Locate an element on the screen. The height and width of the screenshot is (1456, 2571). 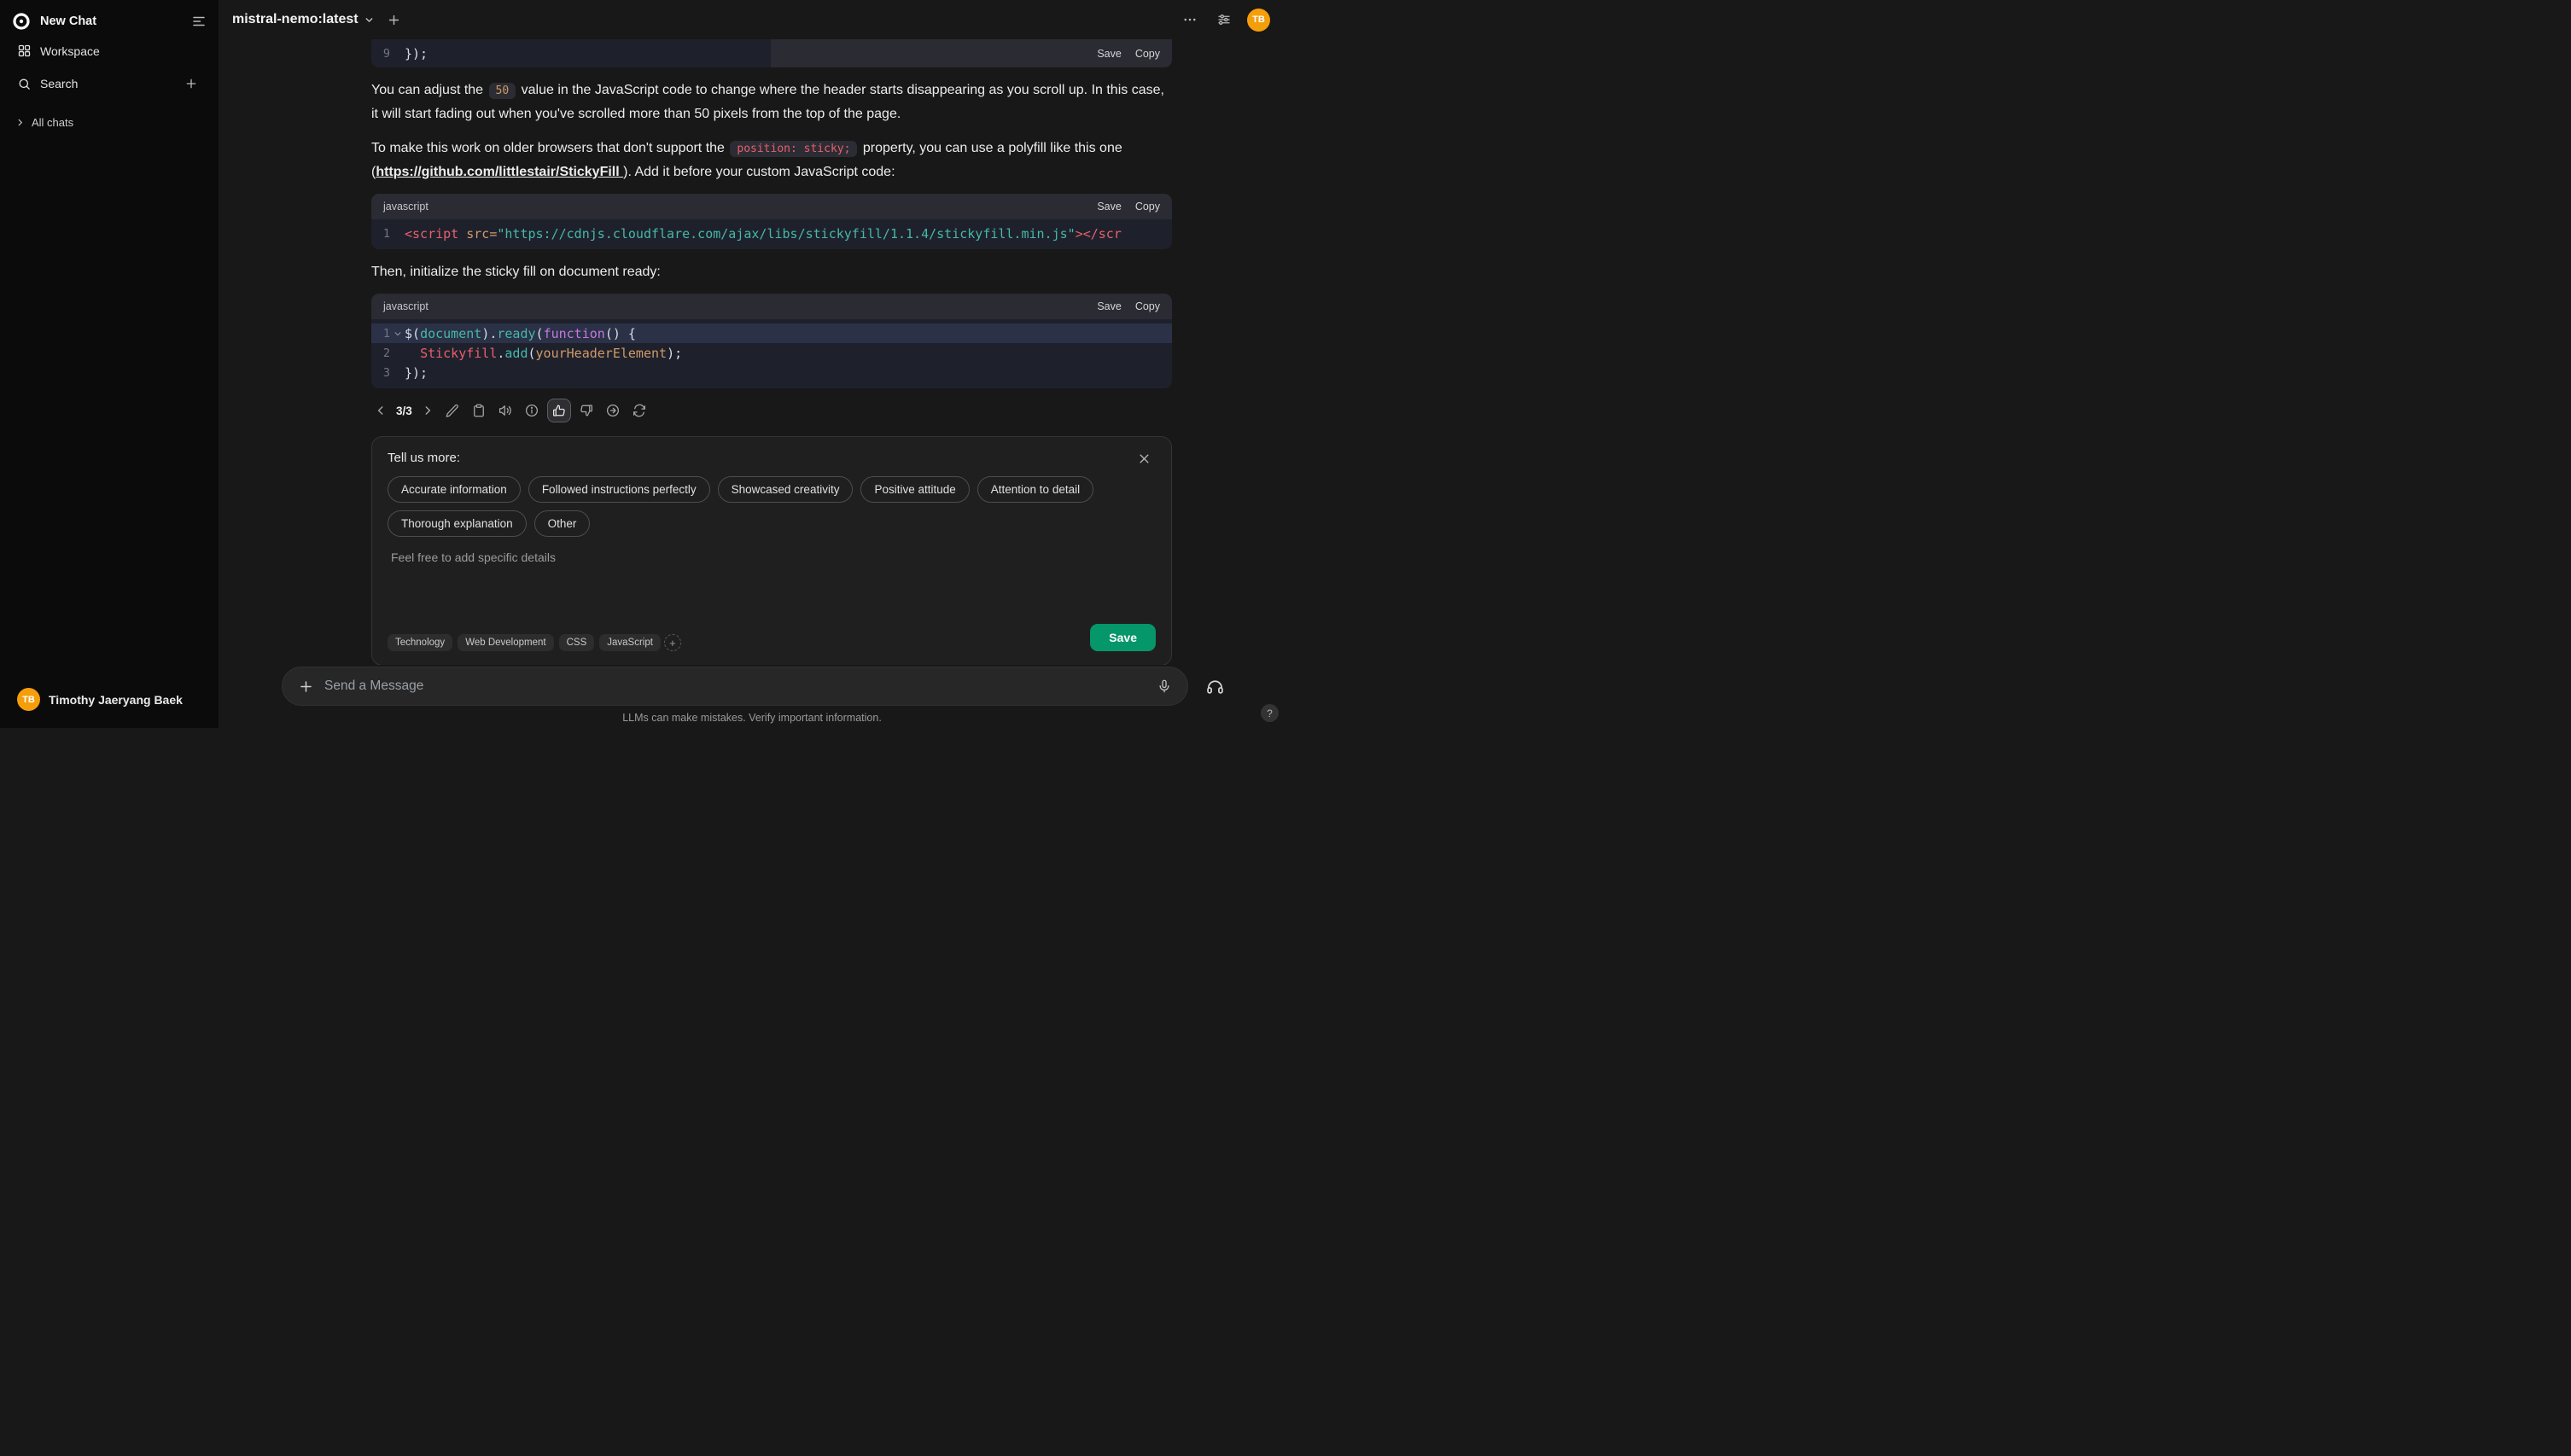
sidebar-item-search: Search is located at coordinates (110, 84).